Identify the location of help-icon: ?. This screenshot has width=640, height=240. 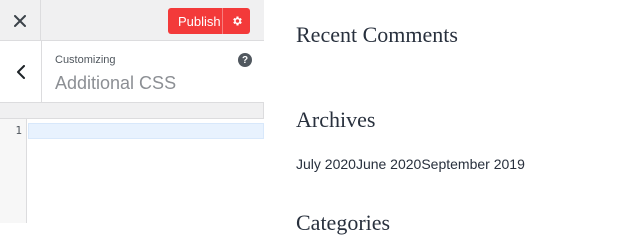
(245, 60).